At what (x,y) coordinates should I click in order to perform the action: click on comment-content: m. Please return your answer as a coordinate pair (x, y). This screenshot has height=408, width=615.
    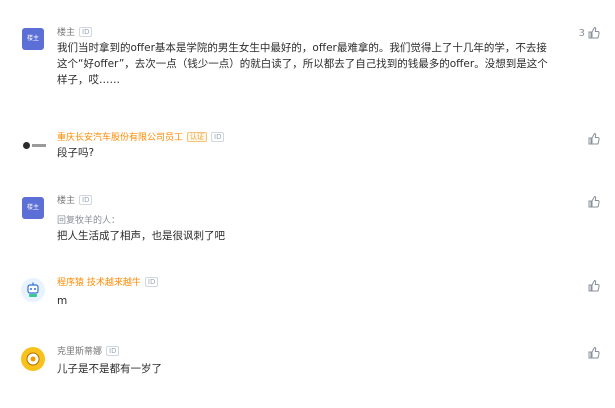
    Looking at the image, I should click on (62, 301).